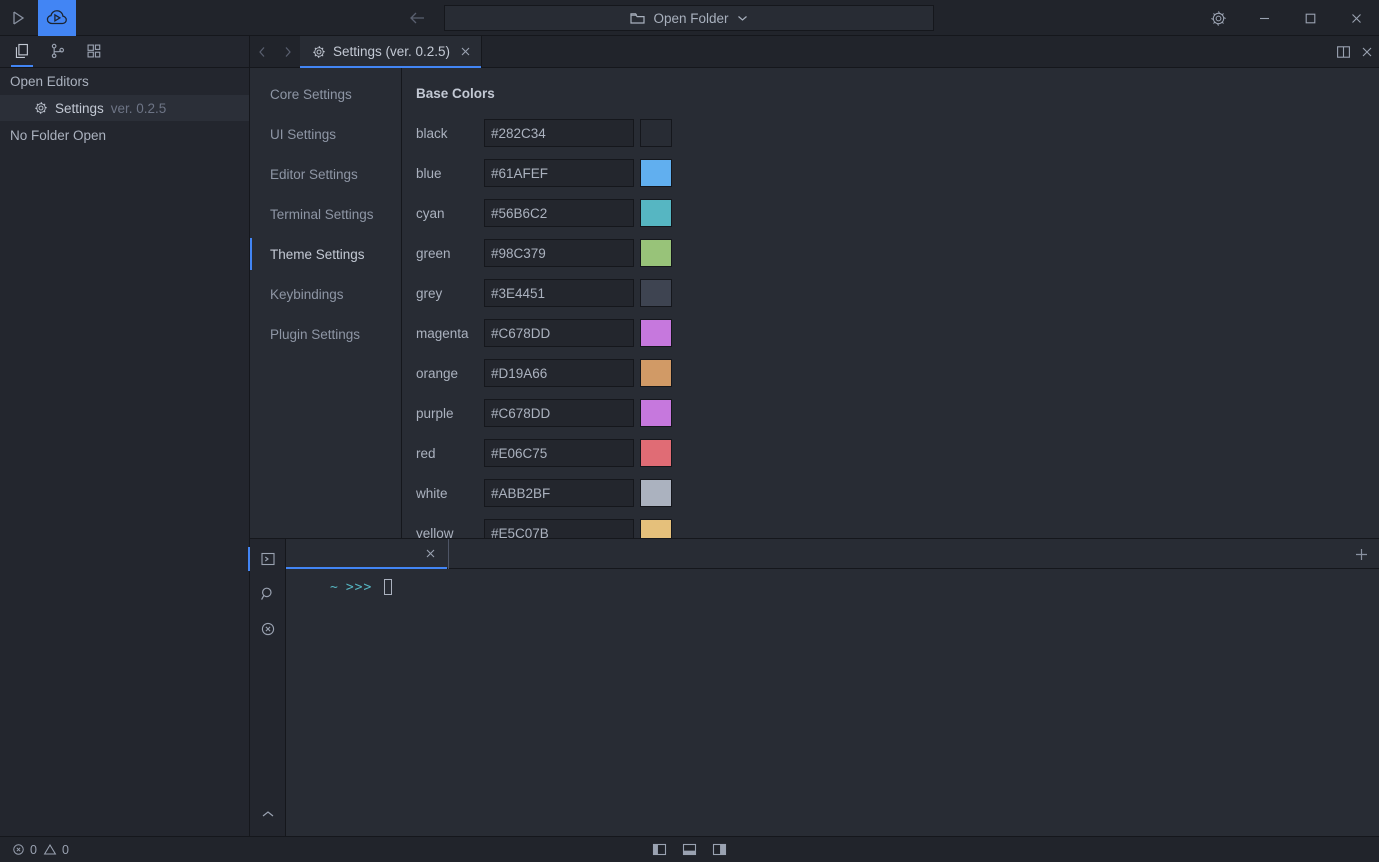  What do you see at coordinates (367, 553) in the screenshot?
I see `terminal-tab` at bounding box center [367, 553].